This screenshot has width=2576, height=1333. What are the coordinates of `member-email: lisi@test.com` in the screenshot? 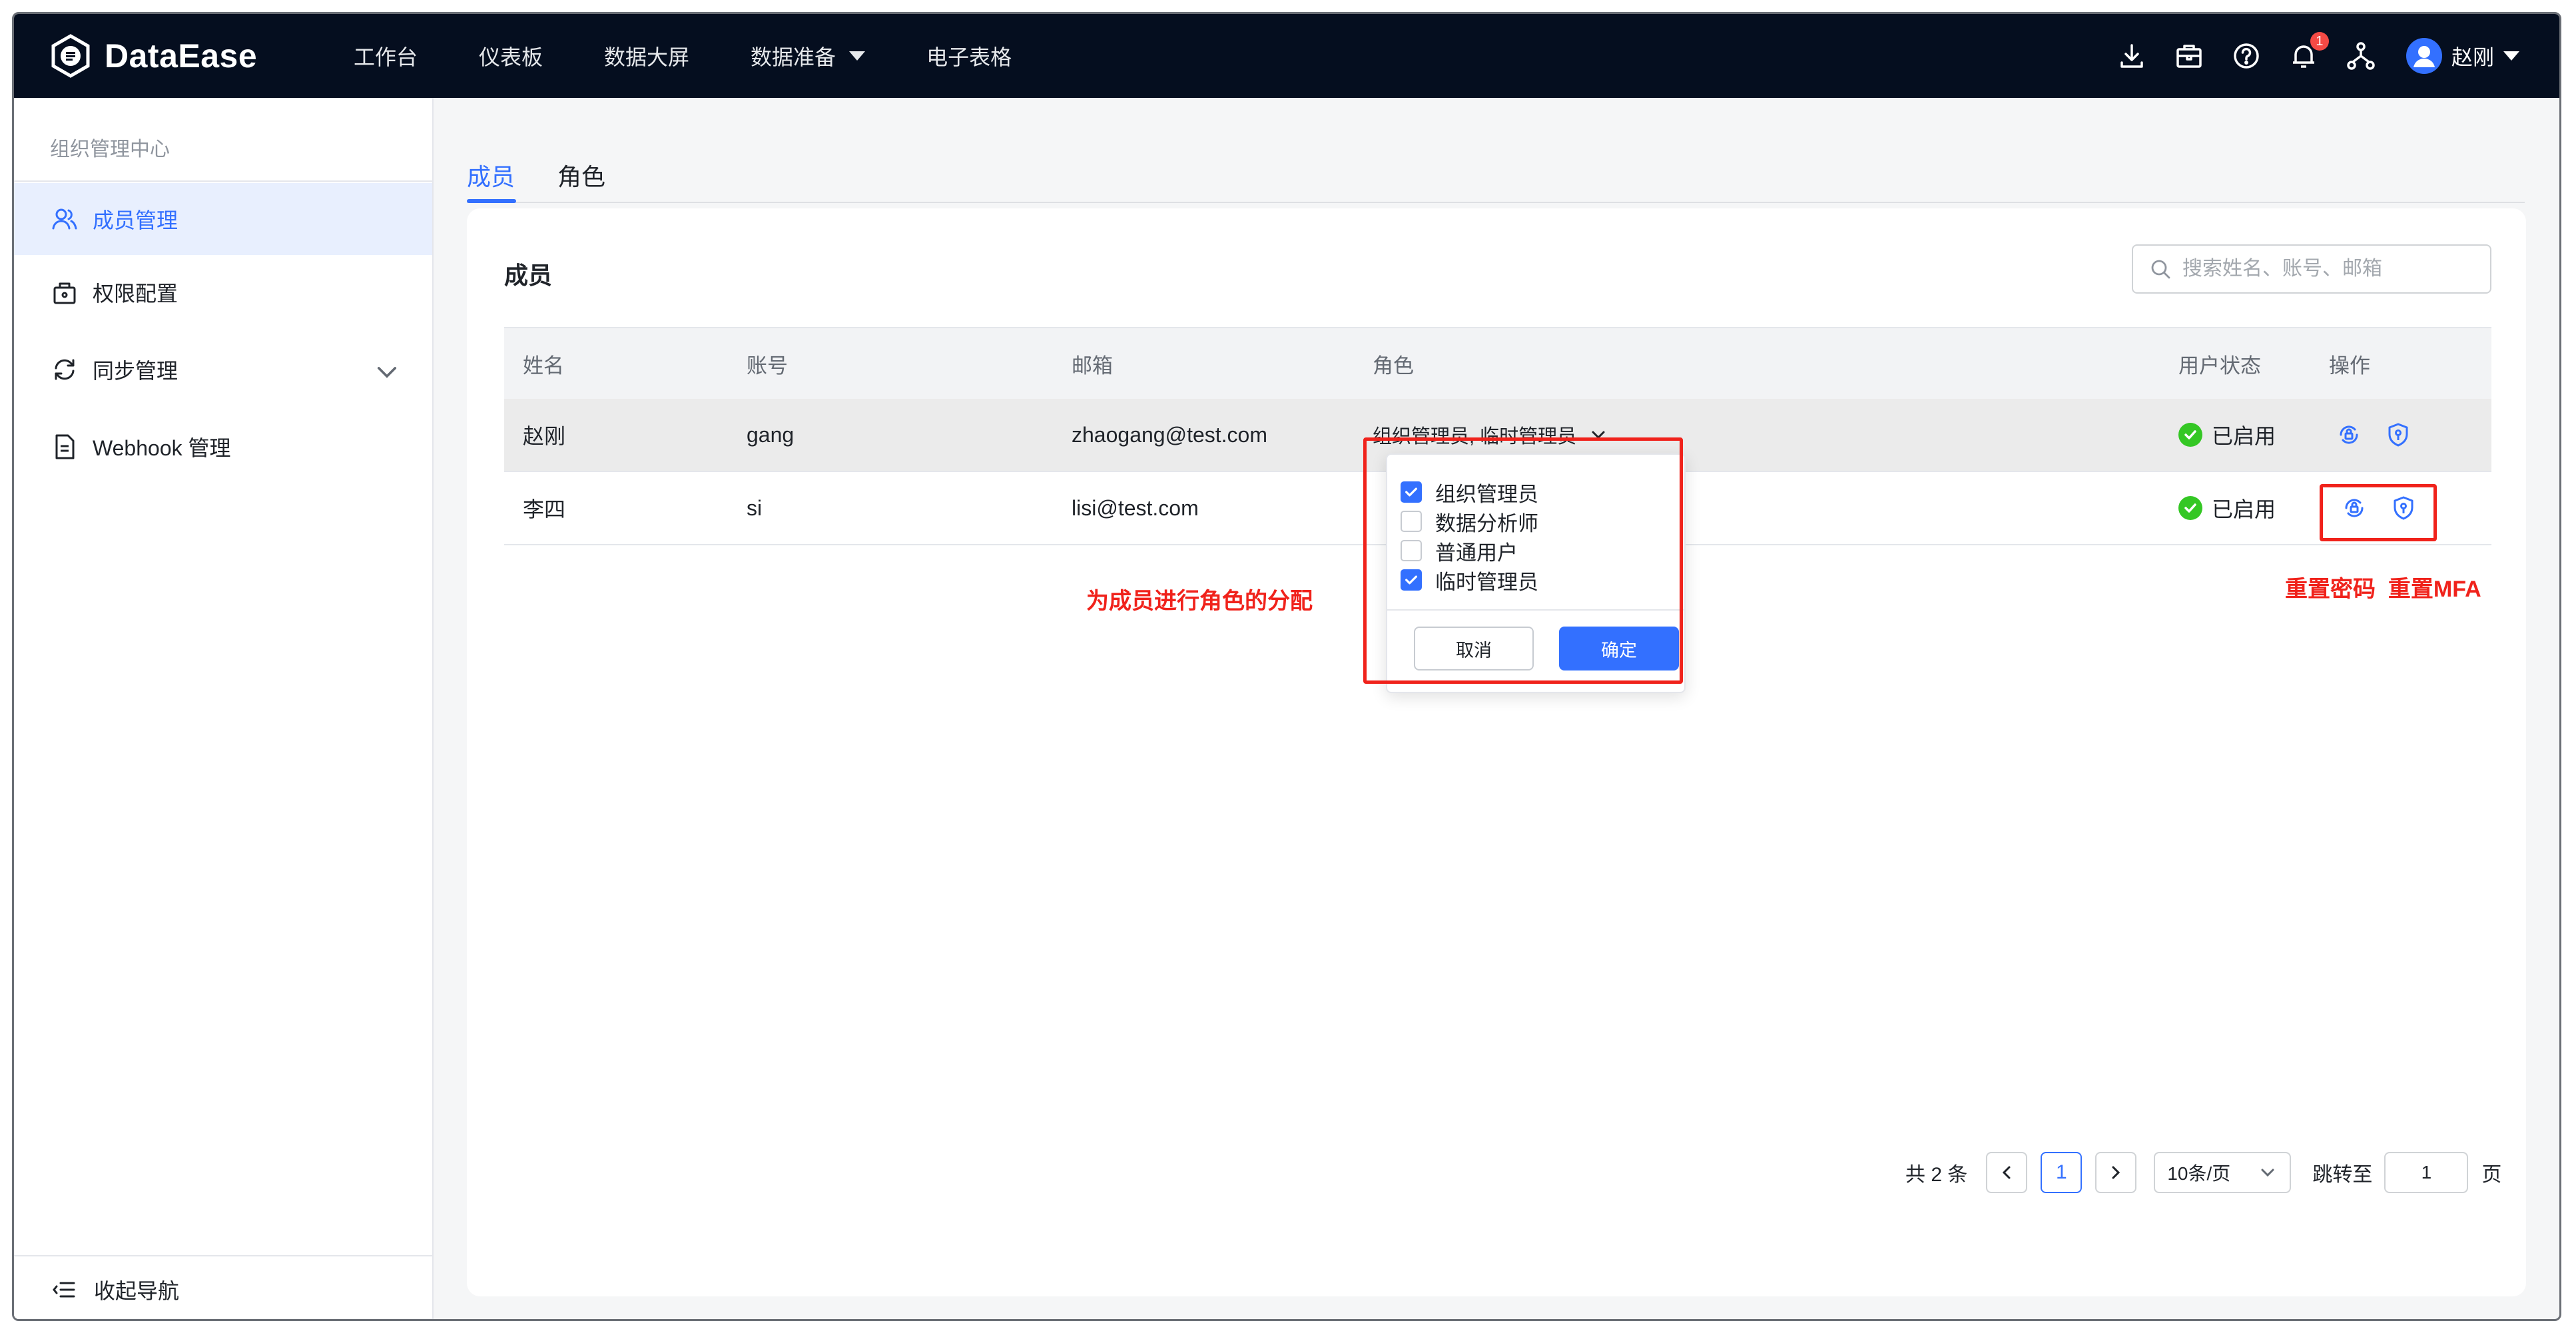 It's located at (1135, 508).